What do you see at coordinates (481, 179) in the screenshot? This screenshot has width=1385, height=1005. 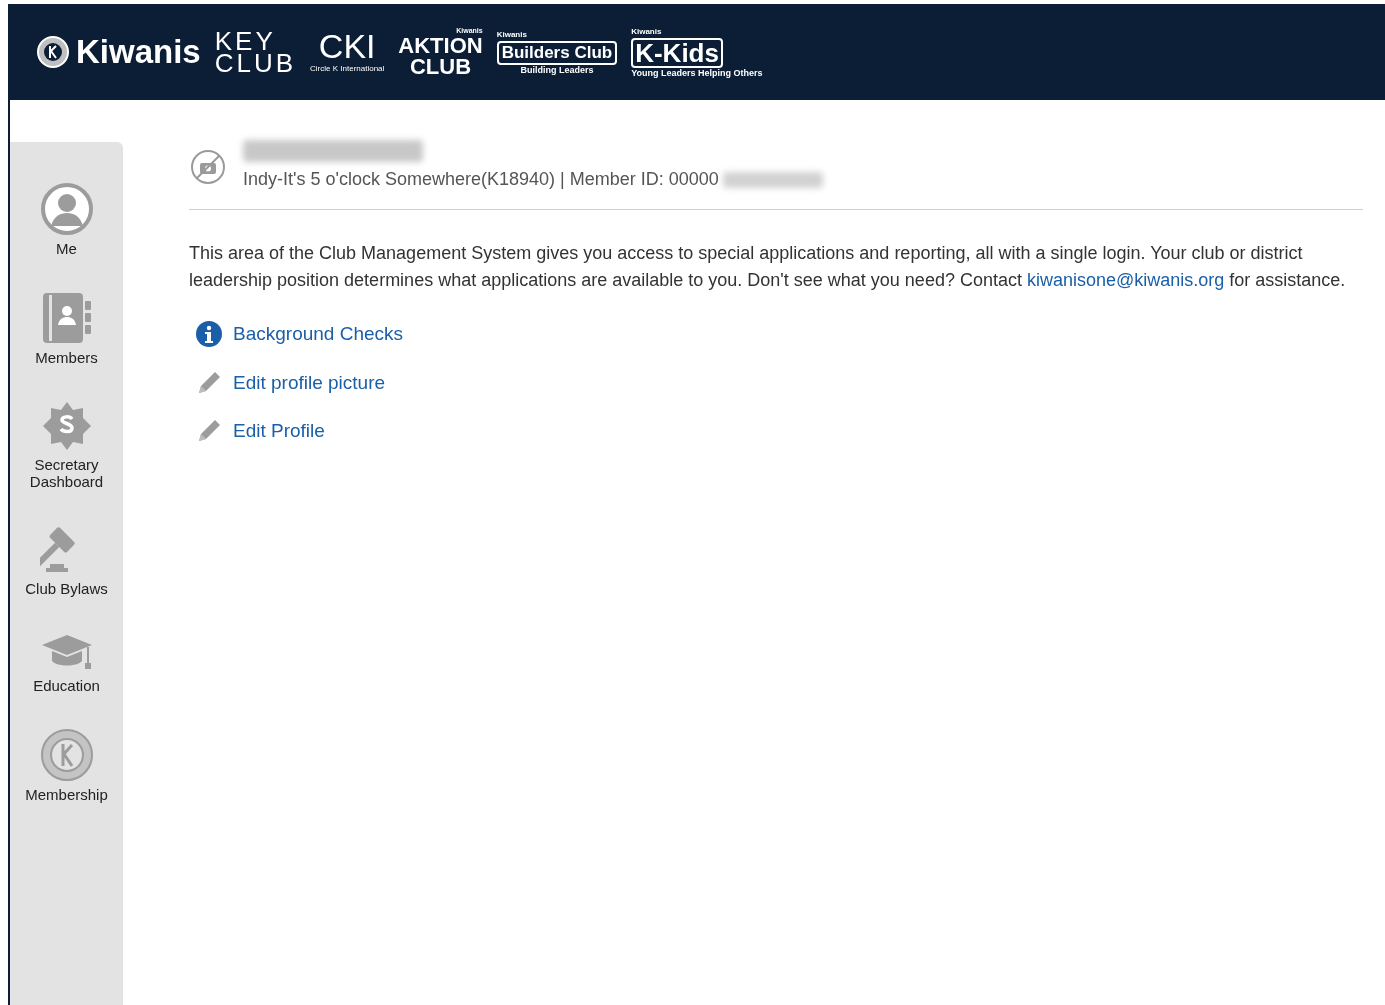 I see `club-member-info: Indy-It's 5 o'clock Somewhere(K18940) | Member ID: 00000` at bounding box center [481, 179].